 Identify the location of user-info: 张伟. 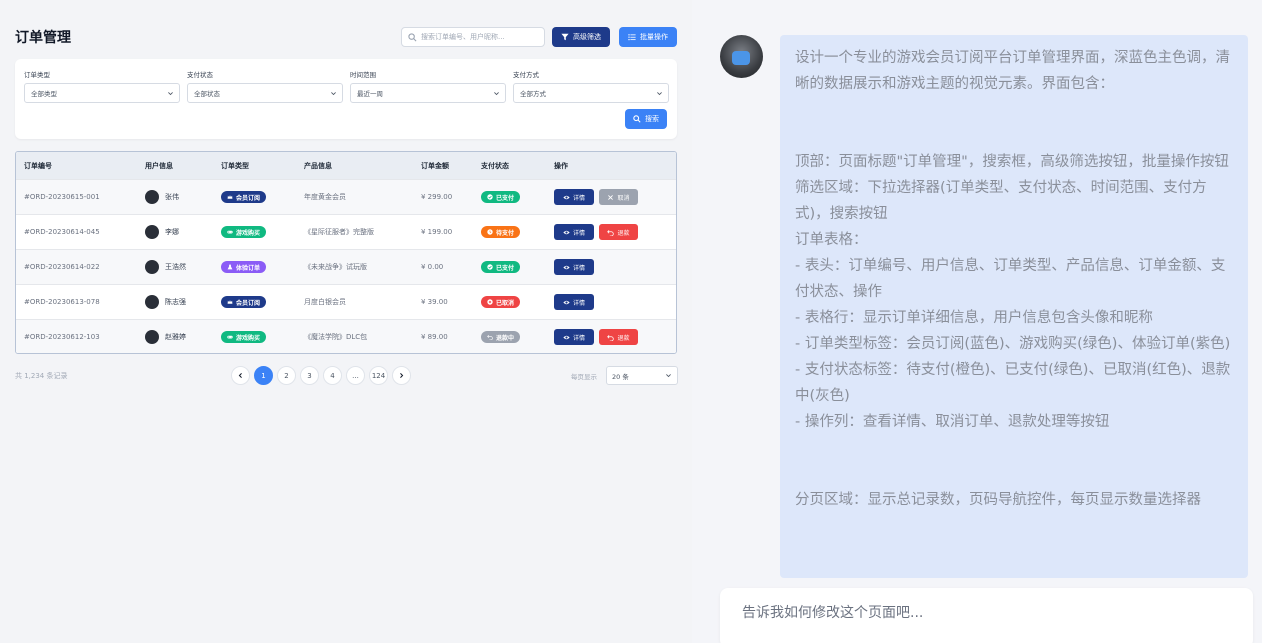
(162, 197).